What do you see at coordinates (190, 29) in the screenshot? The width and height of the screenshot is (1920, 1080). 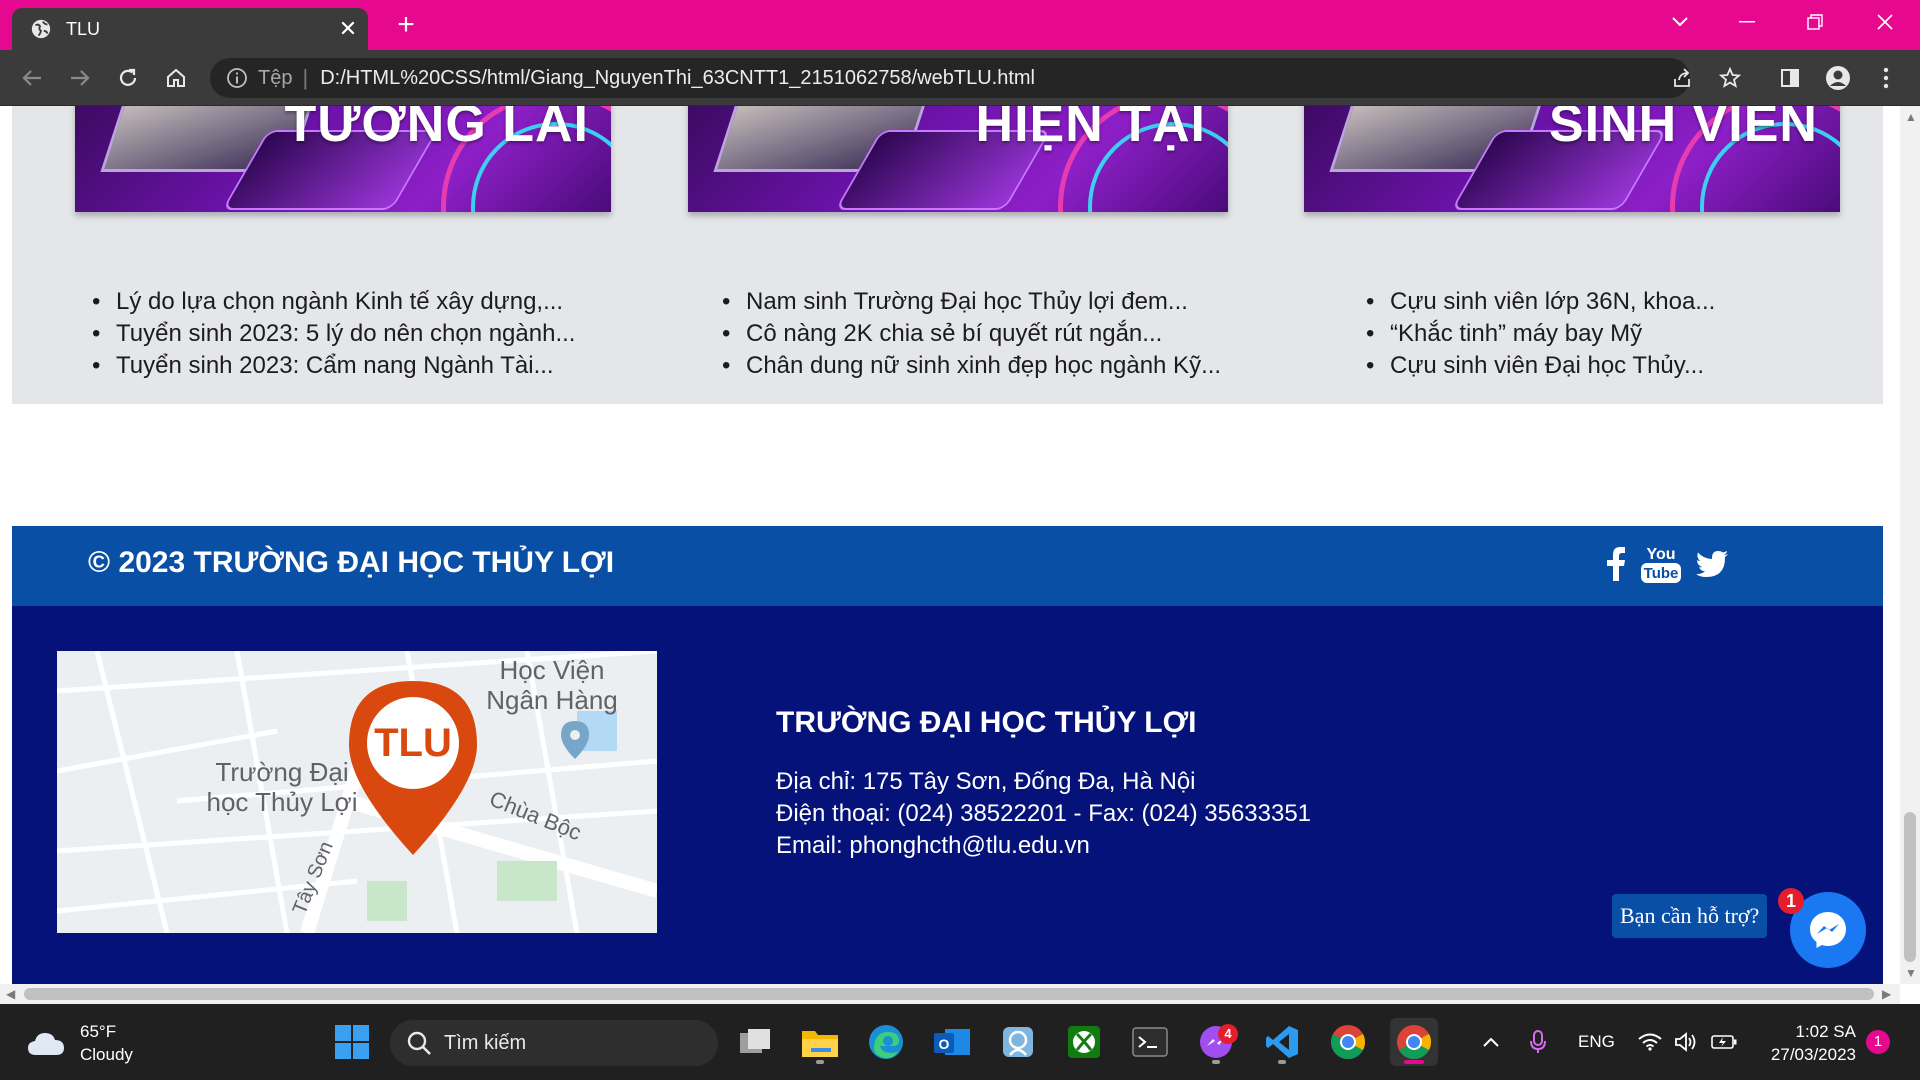 I see `browser-tab: TLU ✕` at bounding box center [190, 29].